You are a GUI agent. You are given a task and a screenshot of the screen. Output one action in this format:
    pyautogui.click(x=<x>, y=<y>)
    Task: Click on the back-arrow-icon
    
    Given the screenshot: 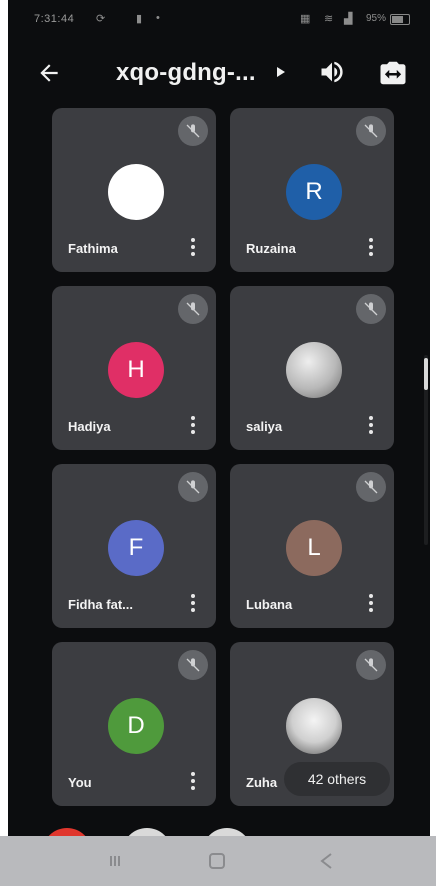 What is the action you would take?
    pyautogui.click(x=49, y=73)
    